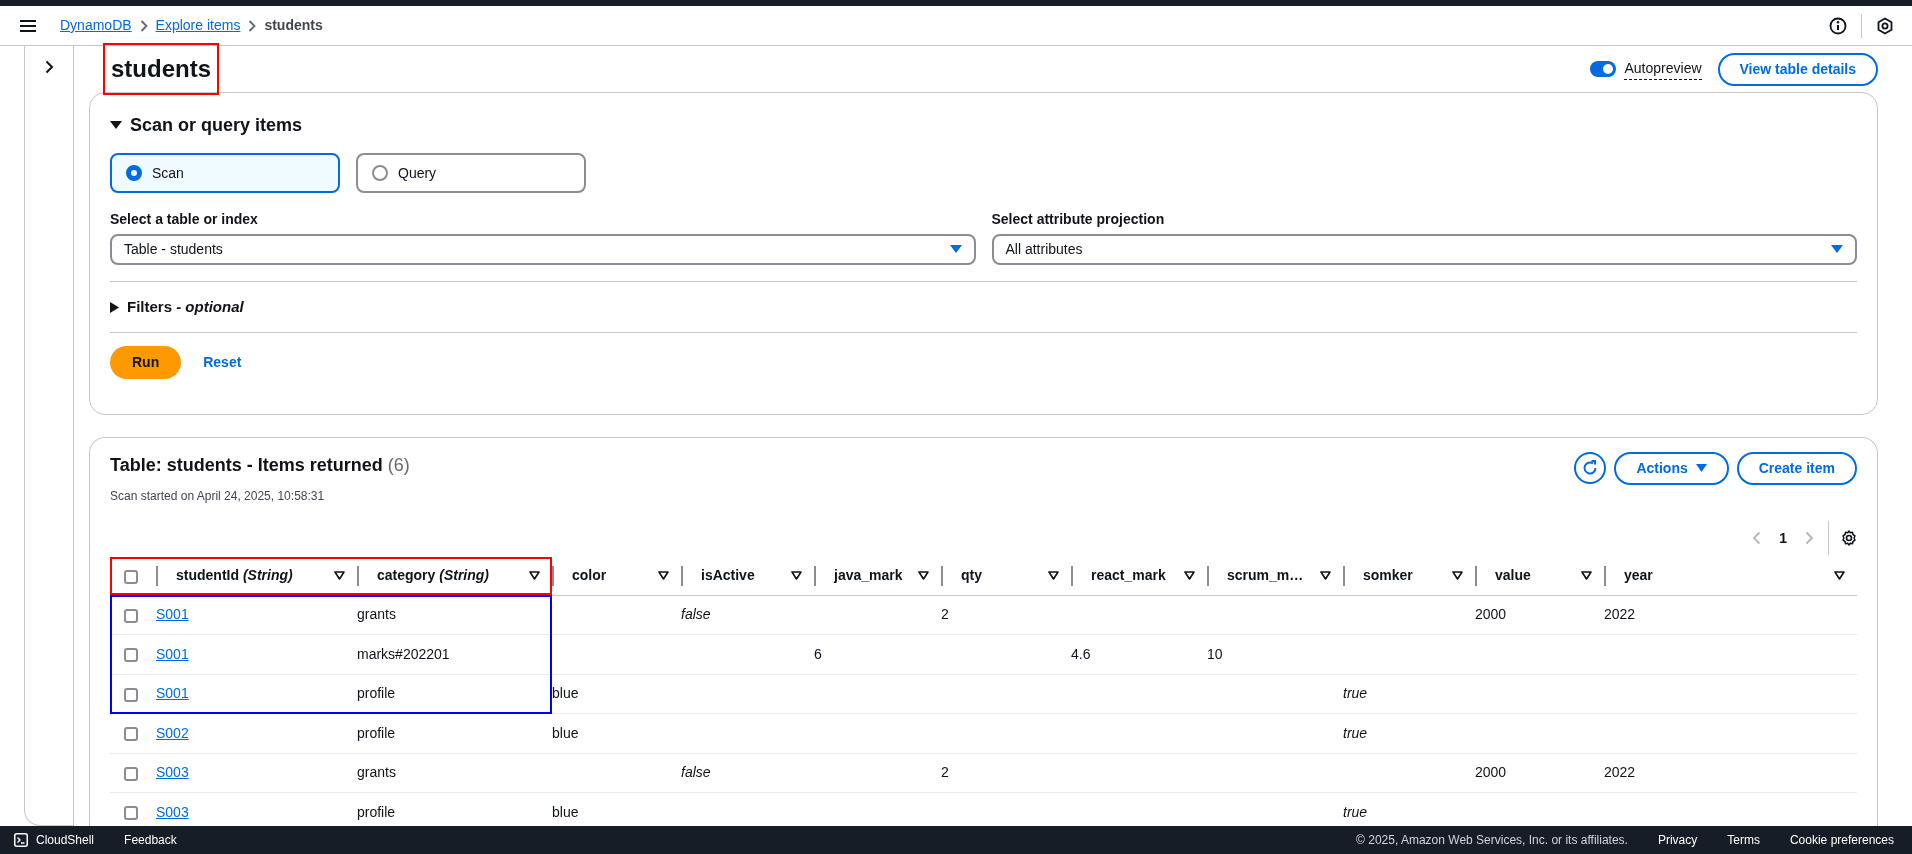  What do you see at coordinates (216, 125) in the screenshot?
I see `section-title: Scan or query items` at bounding box center [216, 125].